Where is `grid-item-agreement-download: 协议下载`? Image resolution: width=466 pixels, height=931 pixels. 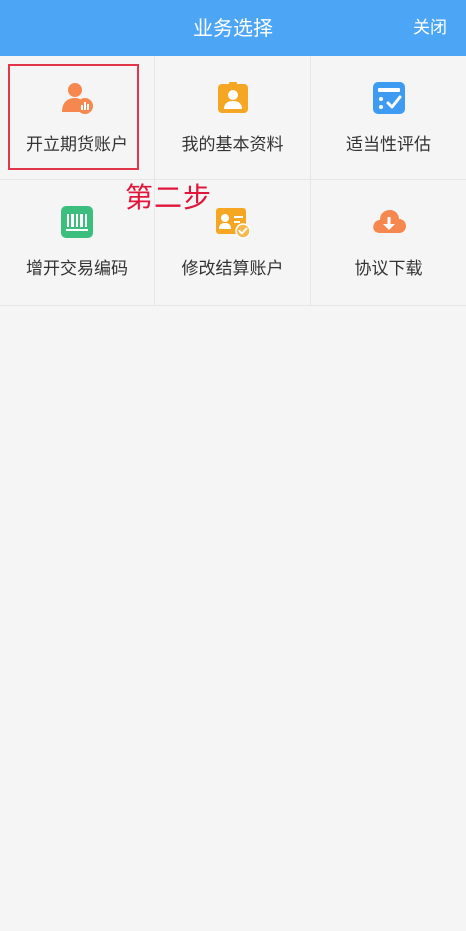
grid-item-agreement-download: 协议下载 is located at coordinates (388, 243).